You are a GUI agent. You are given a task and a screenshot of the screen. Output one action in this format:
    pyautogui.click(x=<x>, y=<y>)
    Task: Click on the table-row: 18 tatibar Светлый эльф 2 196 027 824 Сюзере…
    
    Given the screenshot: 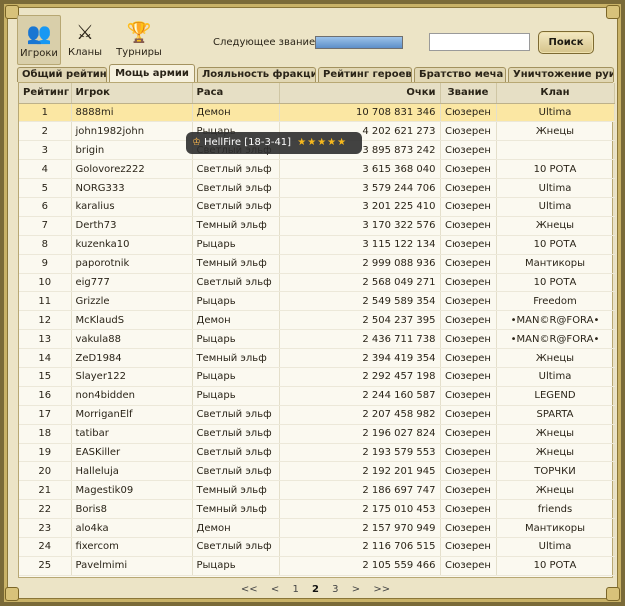 What is the action you would take?
    pyautogui.click(x=317, y=434)
    